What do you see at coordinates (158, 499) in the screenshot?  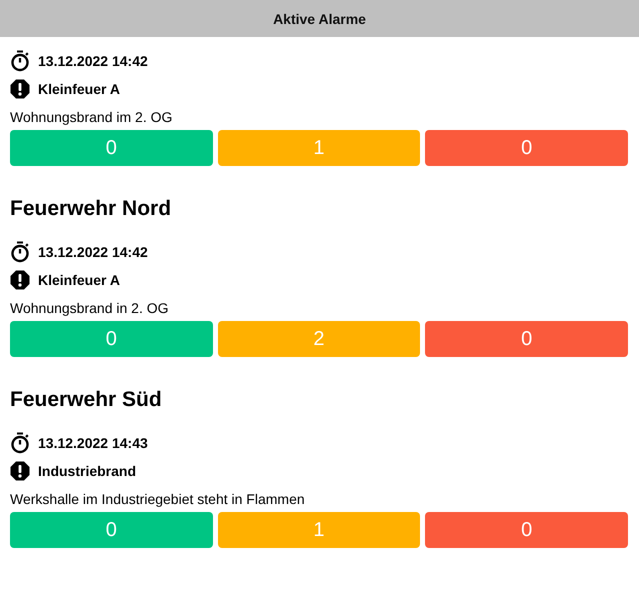 I see `alarm-description: Werkshalle im Industriegebiet steht in Flammen` at bounding box center [158, 499].